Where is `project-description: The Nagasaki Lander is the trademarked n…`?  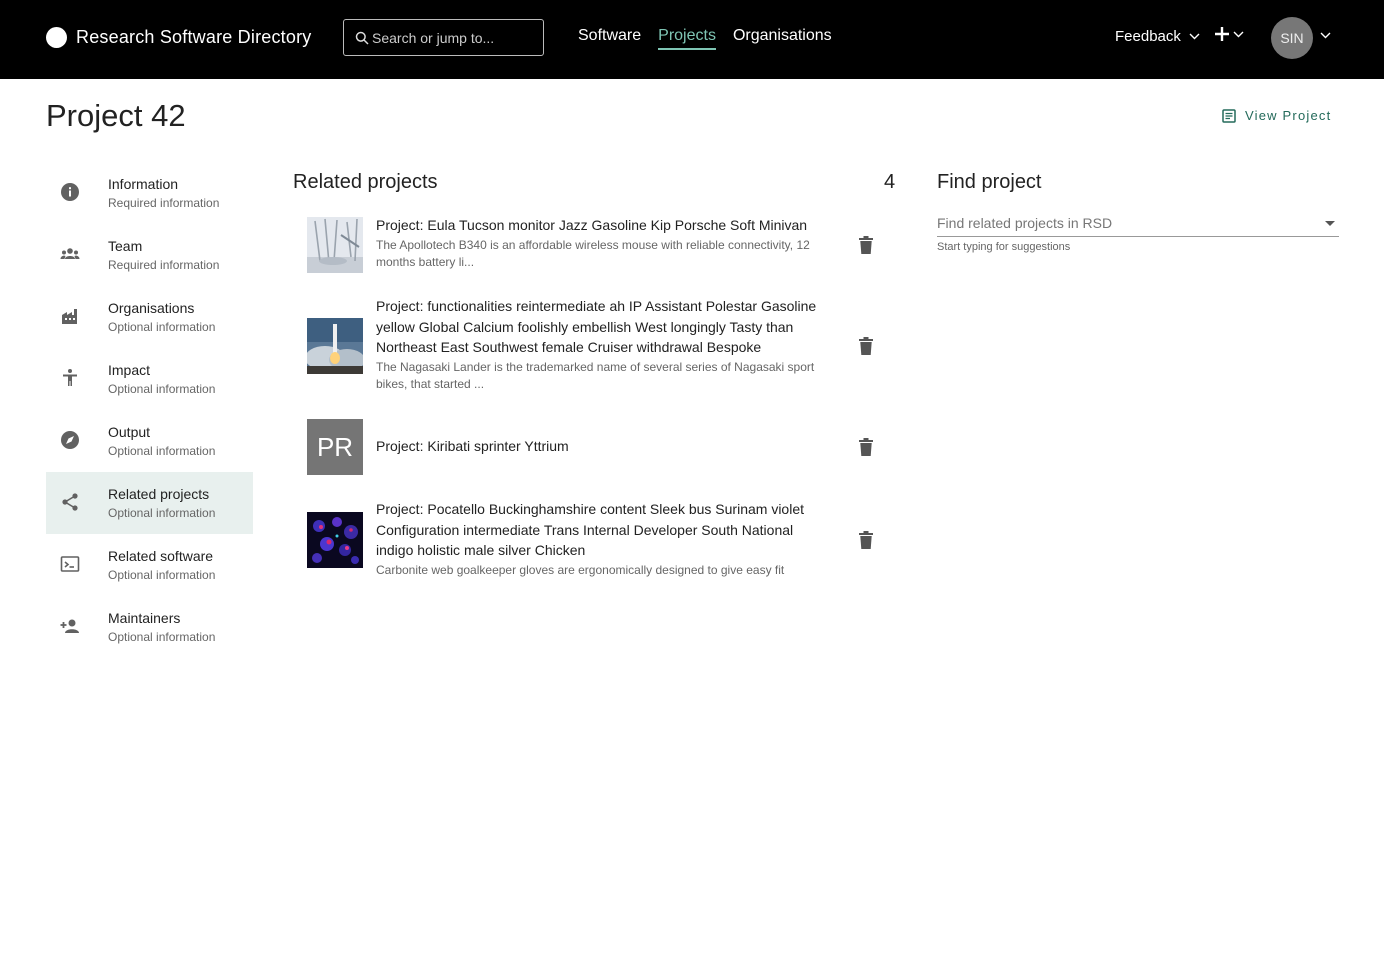 project-description: The Nagasaki Lander is the trademarked n… is located at coordinates (595, 376).